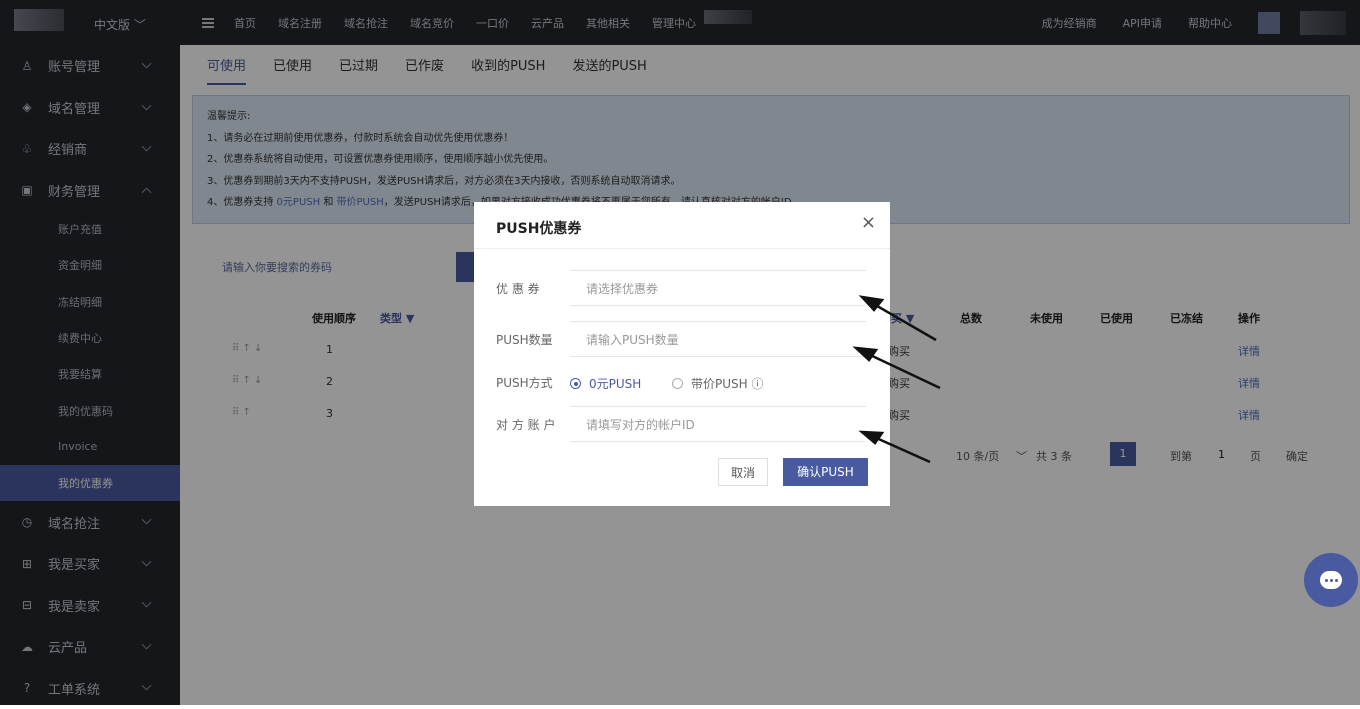  I want to click on chat-icon, so click(1331, 580).